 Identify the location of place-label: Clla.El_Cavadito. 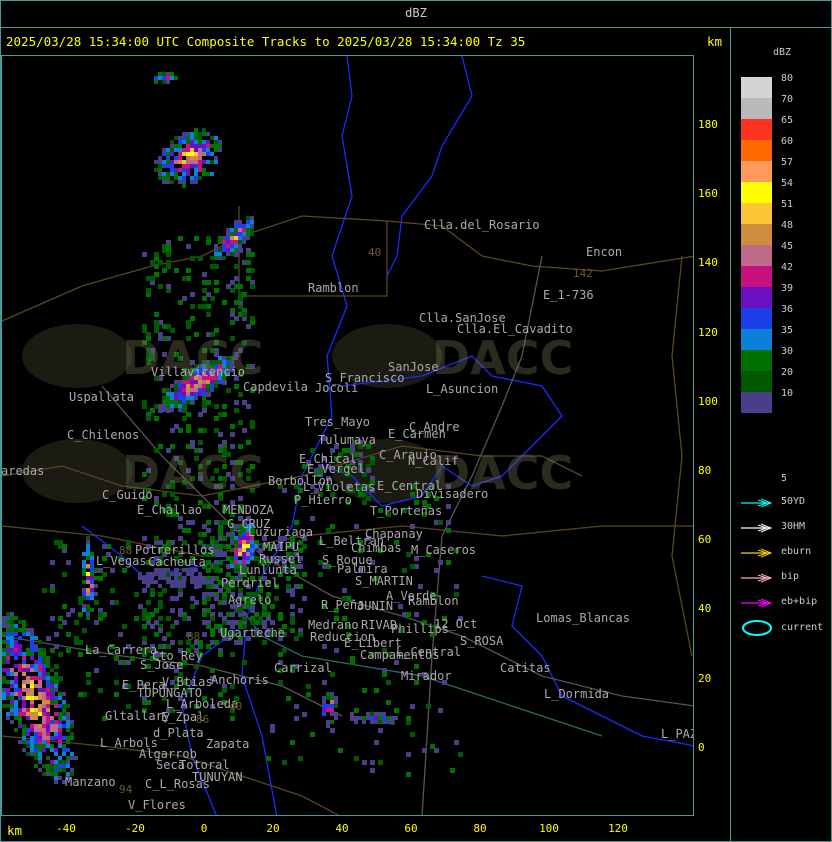
(515, 329).